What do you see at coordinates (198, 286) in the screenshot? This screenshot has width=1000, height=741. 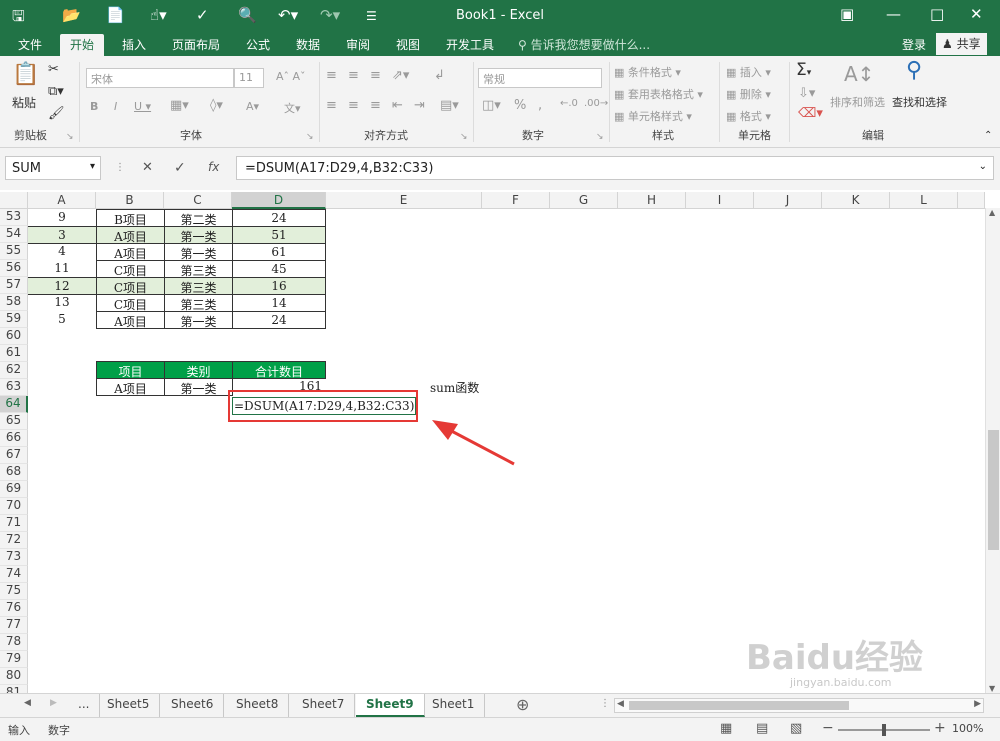 I see `cell-c-row-57: 第三类` at bounding box center [198, 286].